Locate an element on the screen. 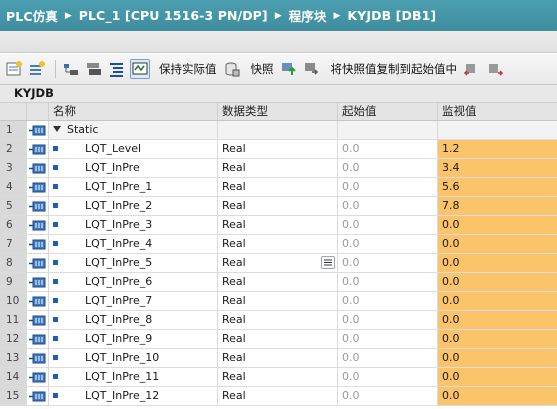 This screenshot has width=557, height=409. table-row: 12 LQT_InPre_9 Real 0.0 0.0 is located at coordinates (278, 339).